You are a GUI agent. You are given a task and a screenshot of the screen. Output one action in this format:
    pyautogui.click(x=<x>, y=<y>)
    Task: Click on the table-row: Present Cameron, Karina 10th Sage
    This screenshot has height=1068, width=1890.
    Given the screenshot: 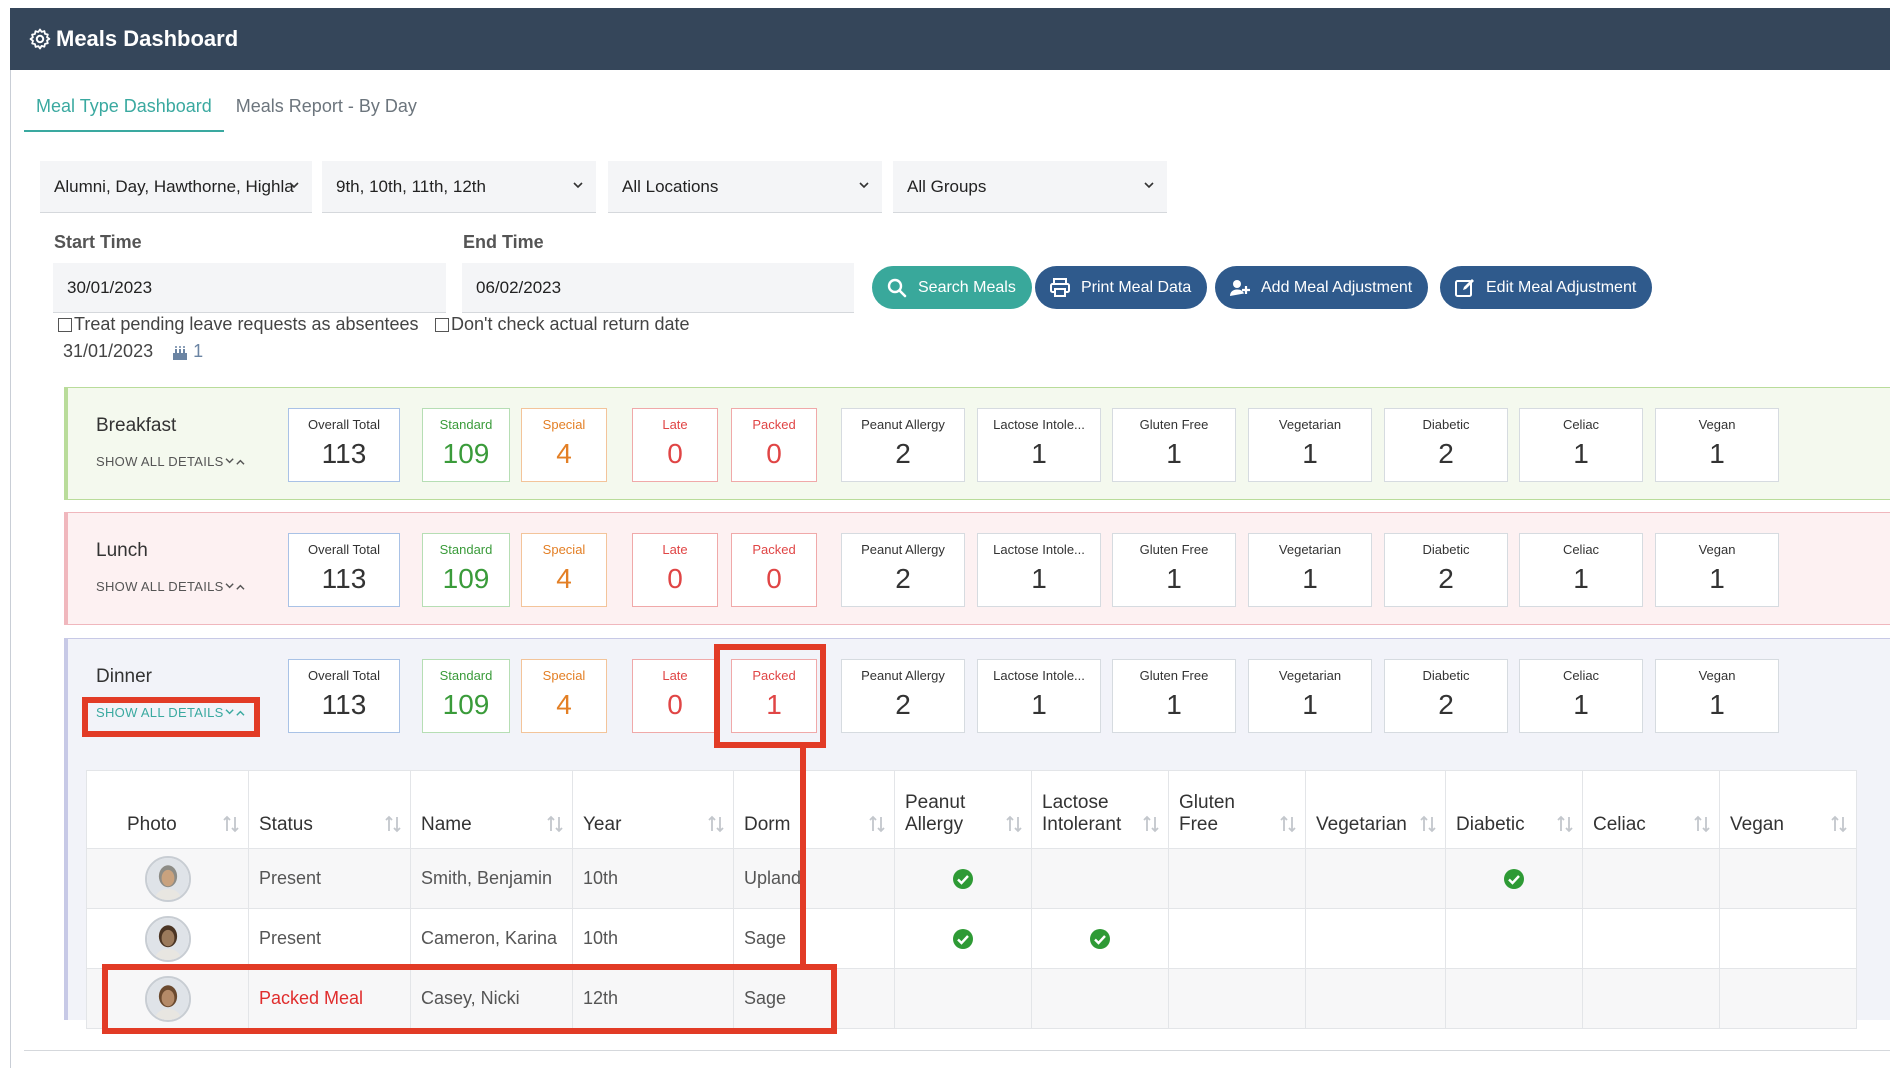 What is the action you would take?
    pyautogui.click(x=971, y=938)
    